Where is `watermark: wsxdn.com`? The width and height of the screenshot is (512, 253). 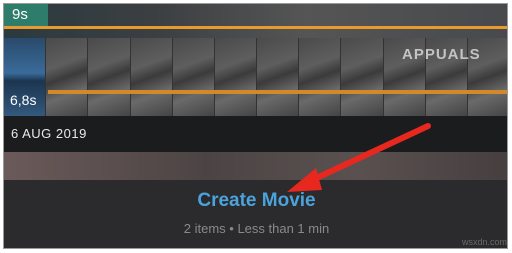 watermark: wsxdn.com is located at coordinates (485, 242).